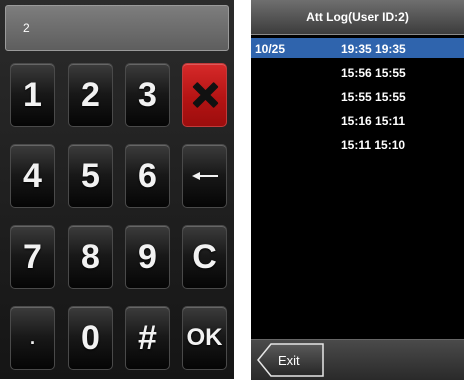 The image size is (464, 380). I want to click on backspace-button, so click(204, 176).